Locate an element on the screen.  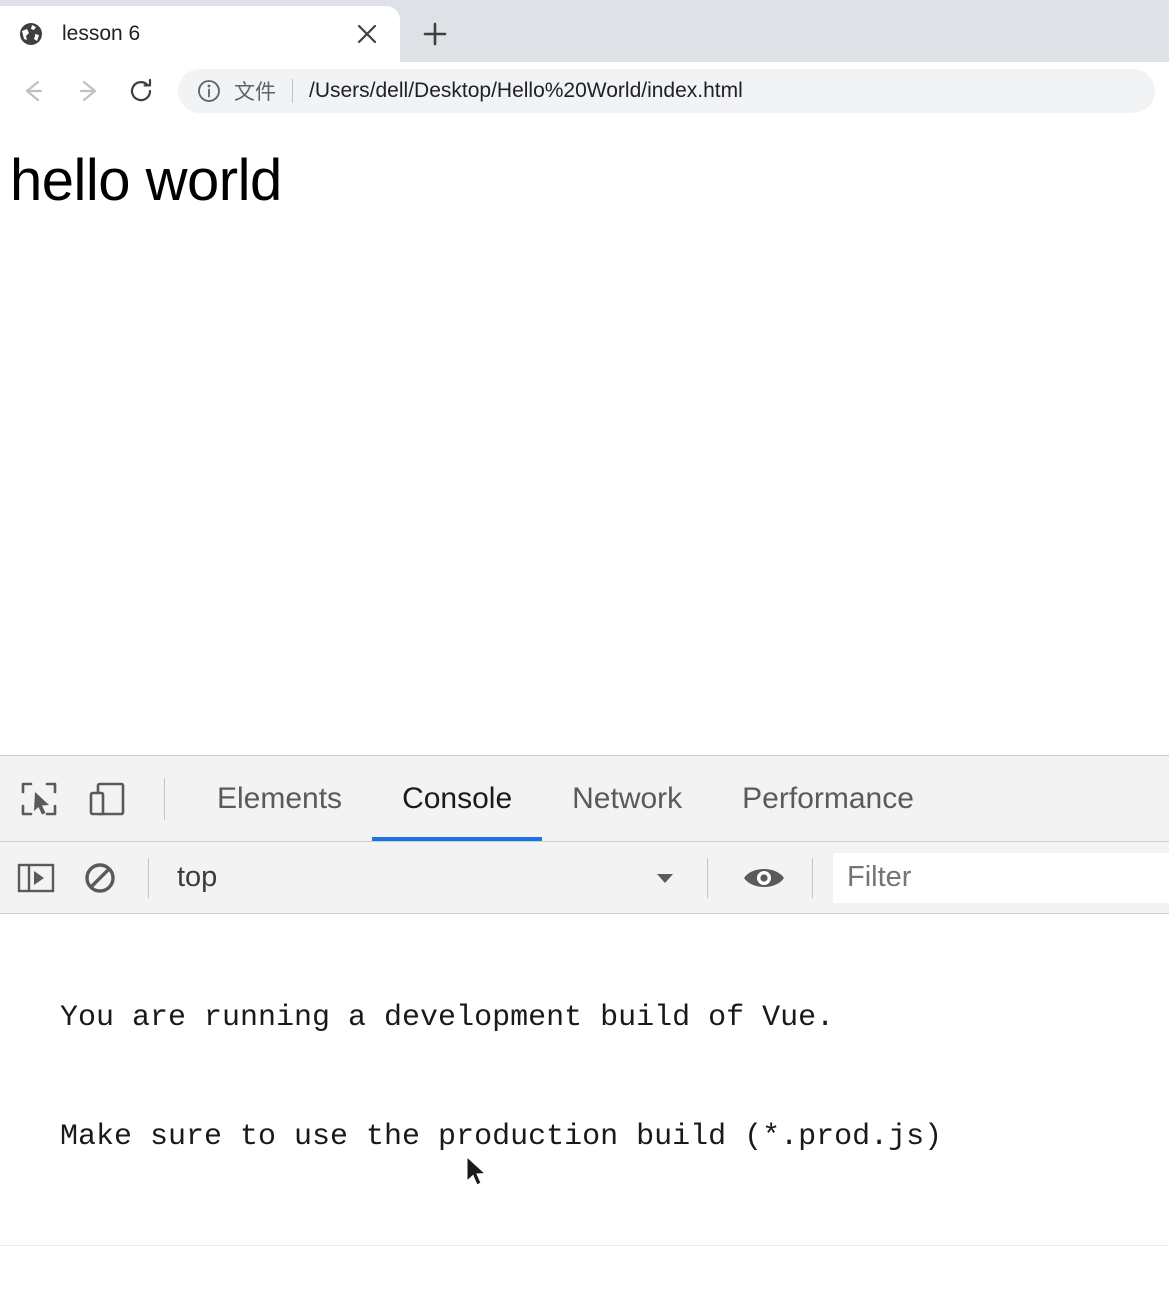
inspect-element-icon is located at coordinates (39, 799).